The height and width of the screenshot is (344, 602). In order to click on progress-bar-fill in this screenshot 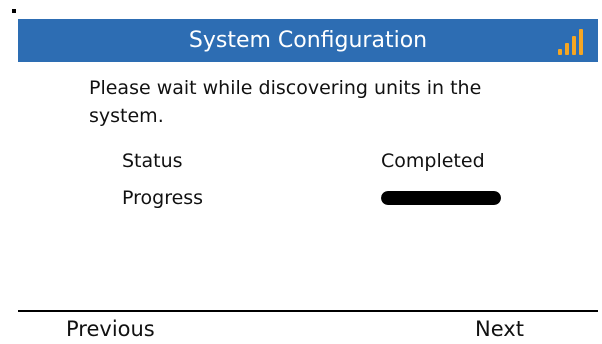, I will do `click(441, 198)`.